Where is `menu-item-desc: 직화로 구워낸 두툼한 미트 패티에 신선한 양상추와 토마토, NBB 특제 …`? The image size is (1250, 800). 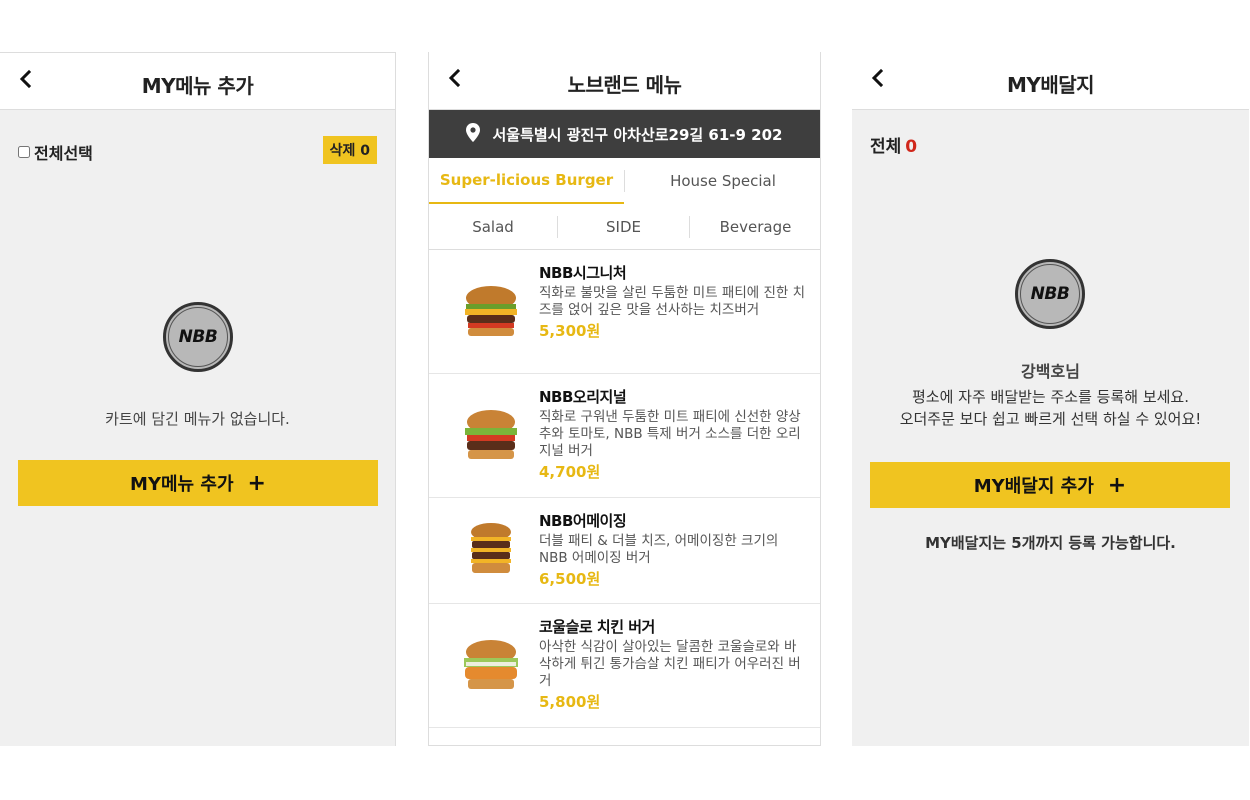
menu-item-desc: 직화로 구워낸 두툼한 미트 패티에 신선한 양상추와 토마토, NBB 특제 … is located at coordinates (670, 434).